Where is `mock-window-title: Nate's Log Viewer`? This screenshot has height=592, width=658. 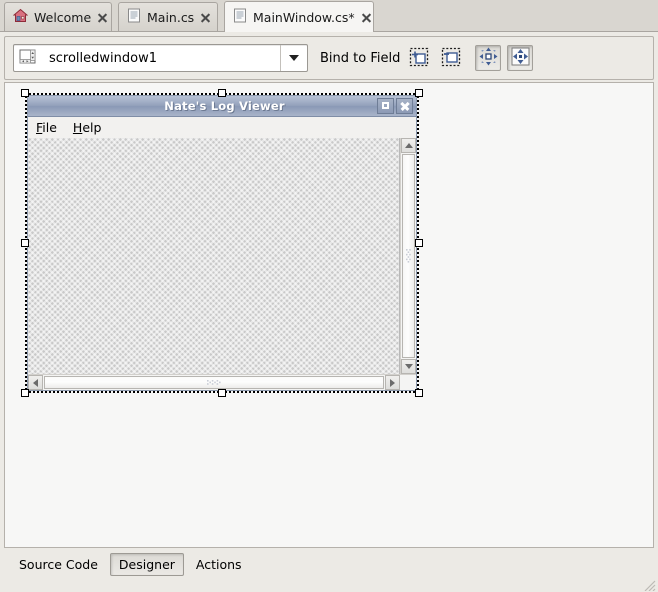
mock-window-title: Nate's Log Viewer is located at coordinates (224, 106).